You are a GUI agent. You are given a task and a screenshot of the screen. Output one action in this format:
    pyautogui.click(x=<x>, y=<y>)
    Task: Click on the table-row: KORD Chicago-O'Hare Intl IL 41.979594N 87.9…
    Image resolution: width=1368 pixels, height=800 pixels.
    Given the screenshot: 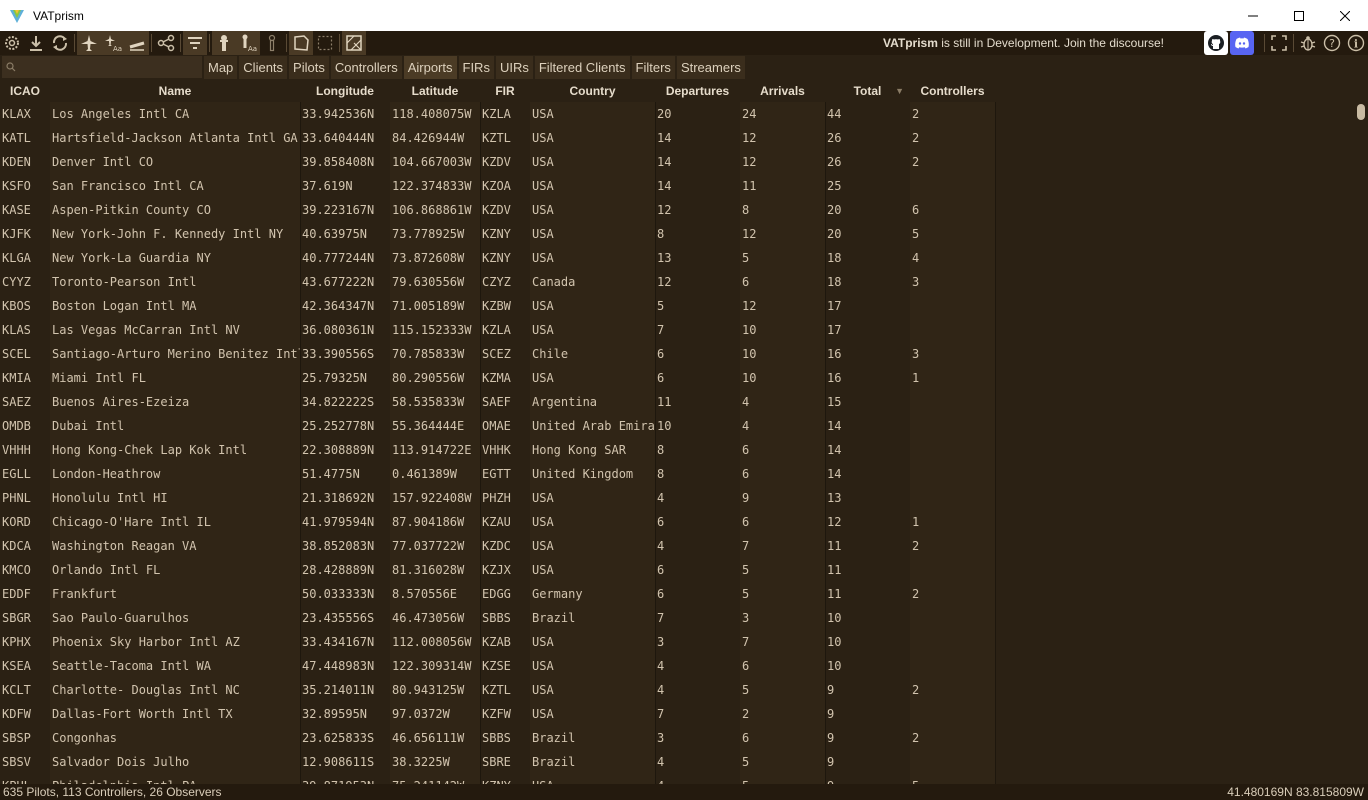 What is the action you would take?
    pyautogui.click(x=684, y=522)
    